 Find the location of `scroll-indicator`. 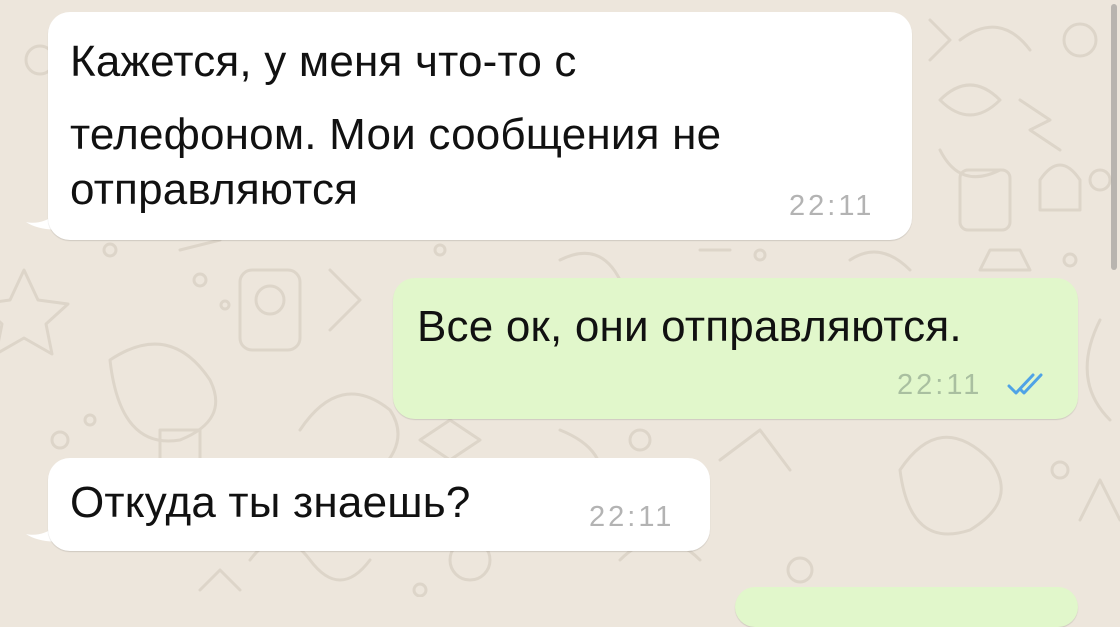

scroll-indicator is located at coordinates (1114, 137).